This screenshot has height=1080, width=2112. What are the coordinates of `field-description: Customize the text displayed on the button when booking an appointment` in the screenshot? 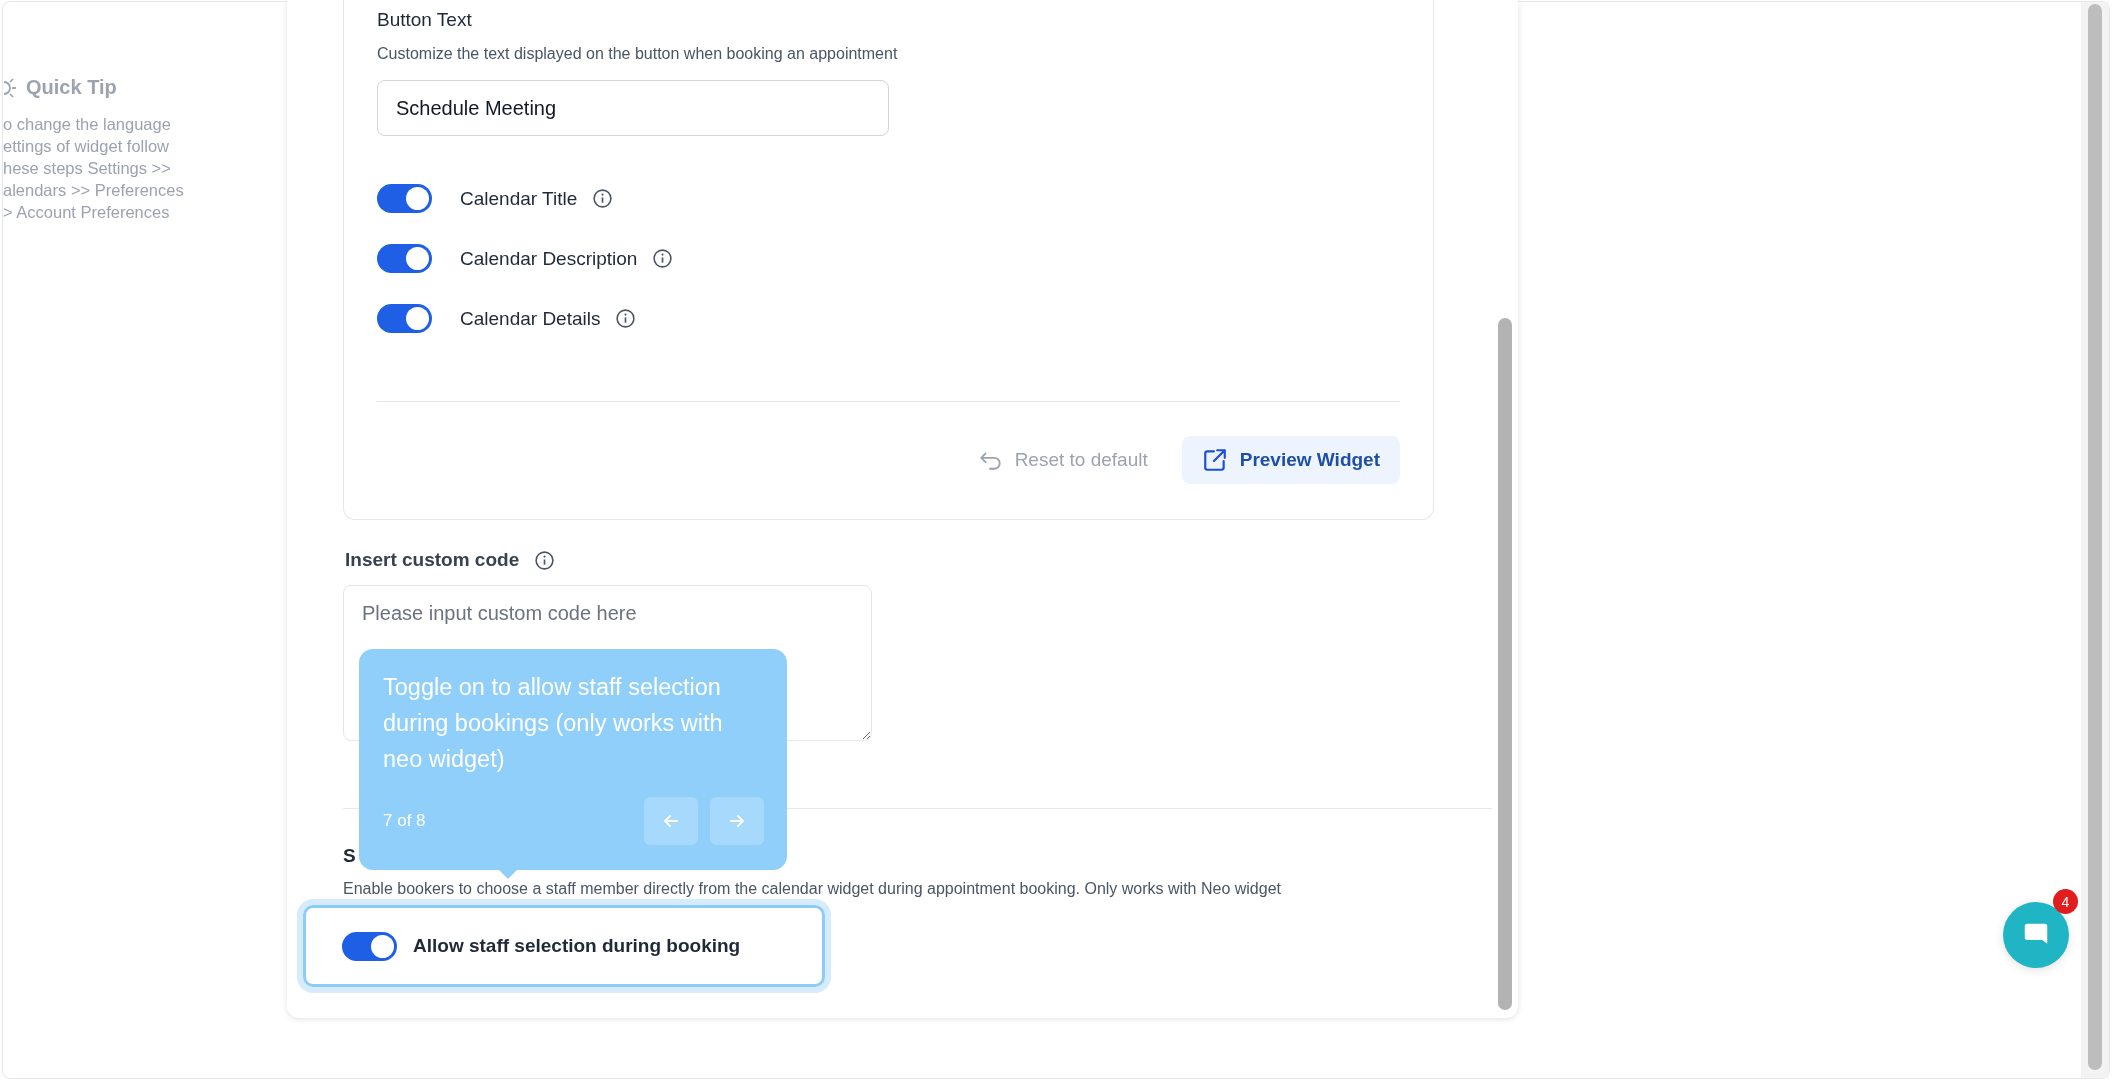 It's located at (638, 54).